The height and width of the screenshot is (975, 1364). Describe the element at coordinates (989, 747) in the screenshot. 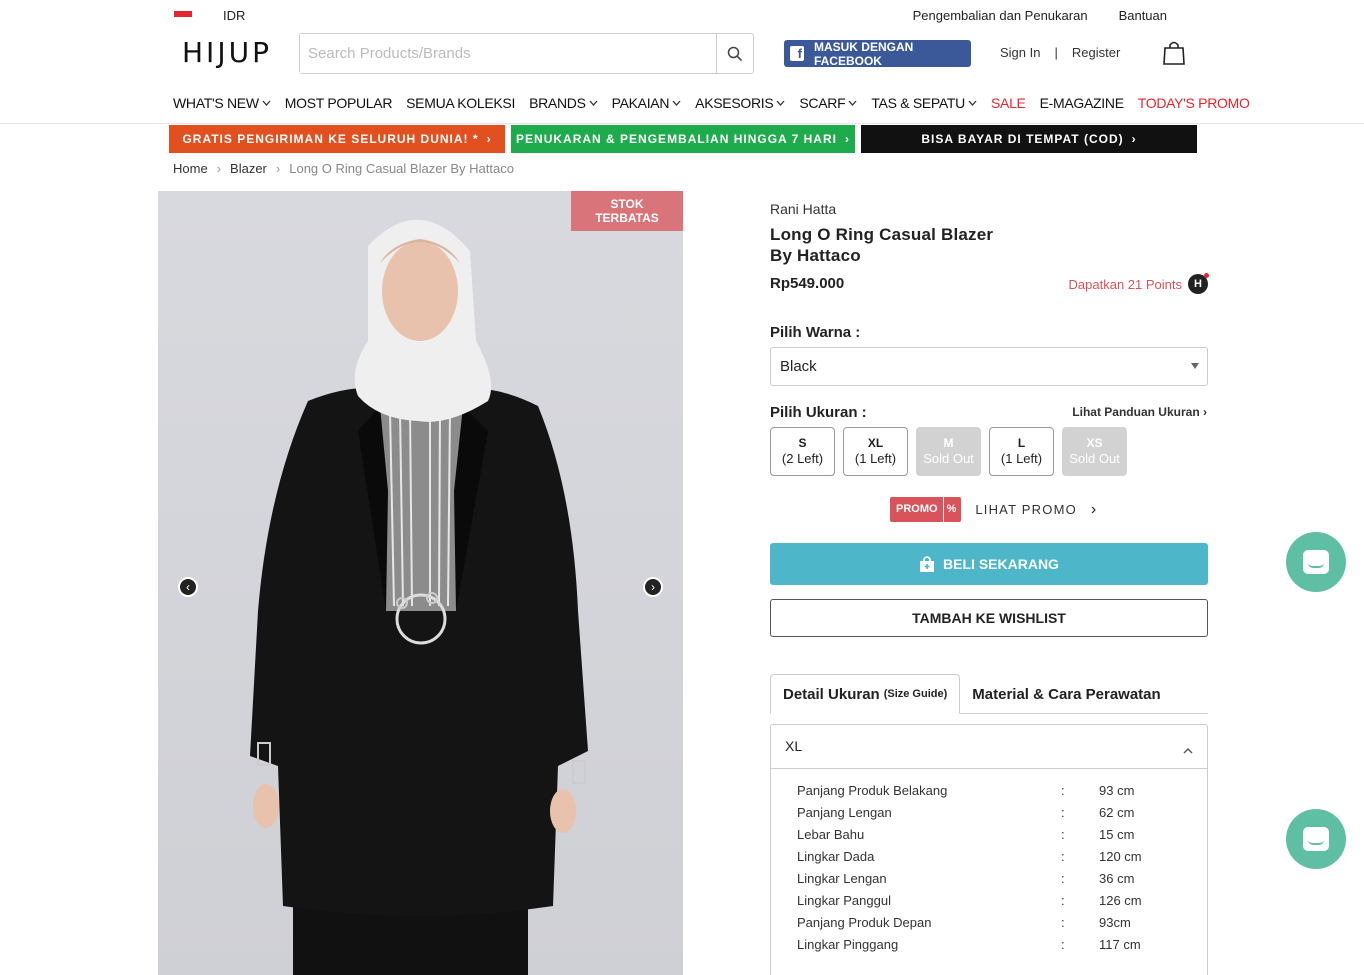

I see `size-accordion-header: XL` at that location.